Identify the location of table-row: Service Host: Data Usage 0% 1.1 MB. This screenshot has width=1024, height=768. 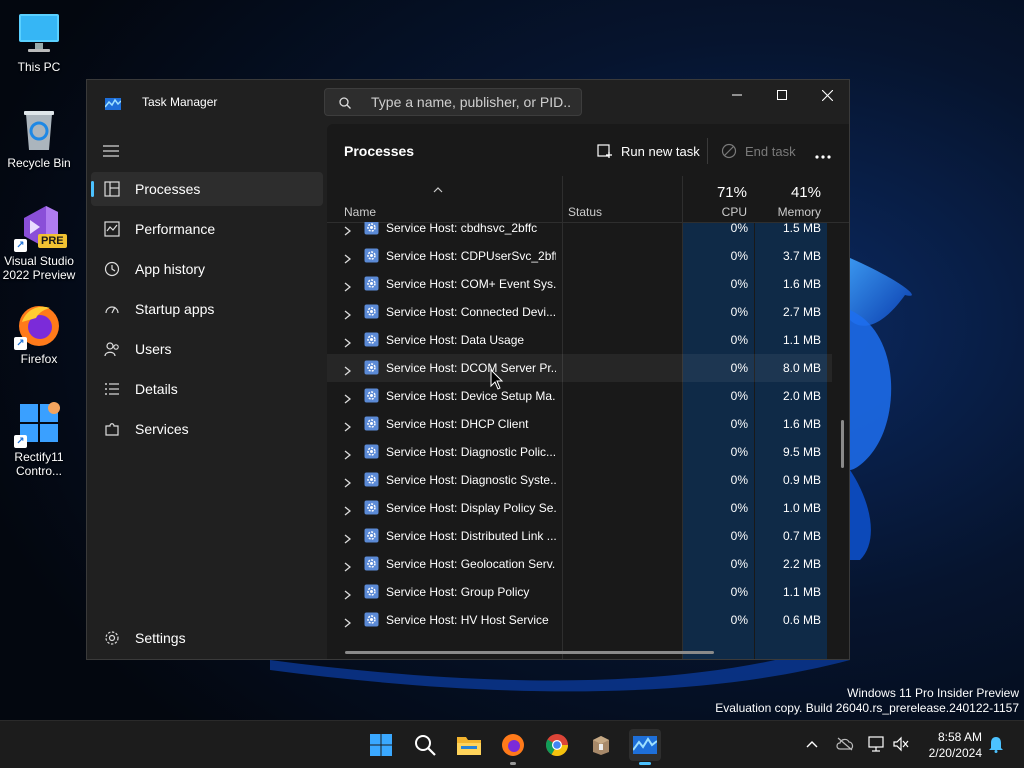
(579, 340).